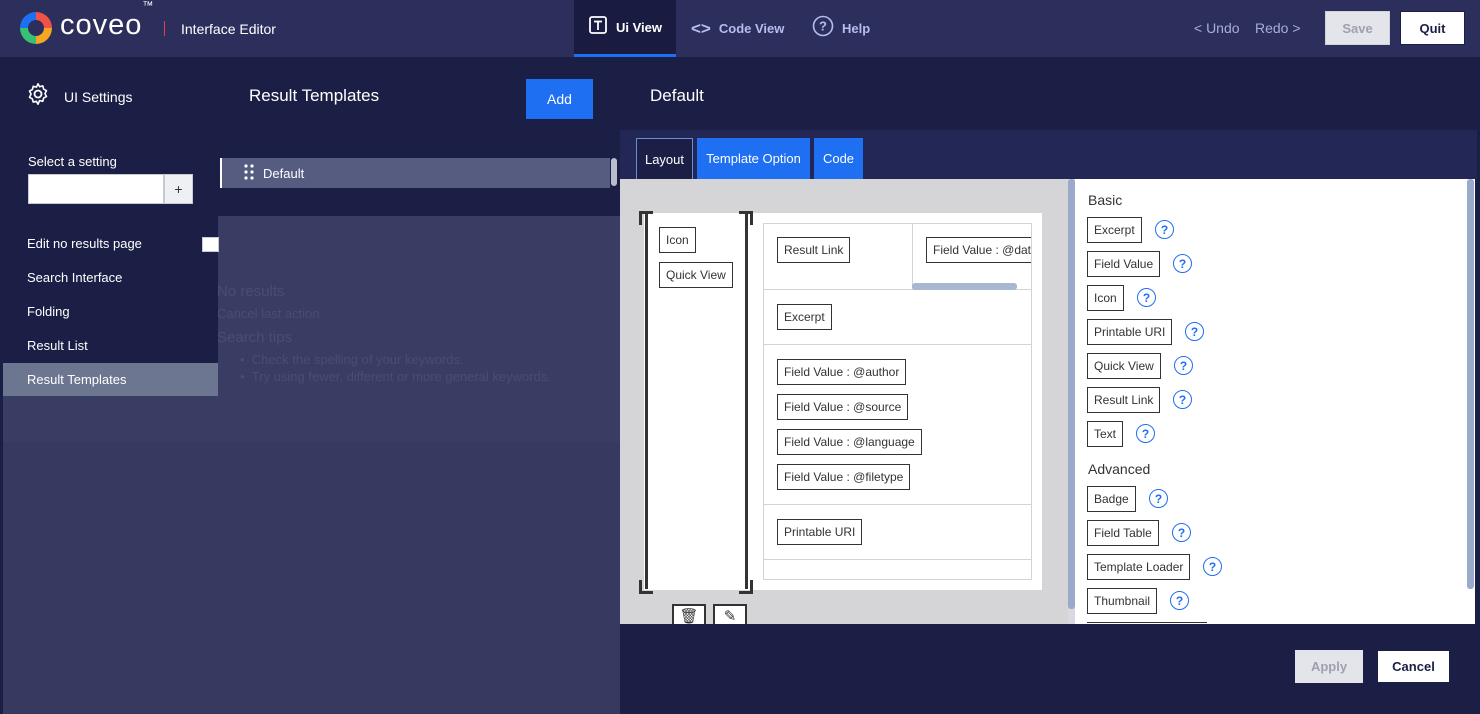 Image resolution: width=1480 pixels, height=714 pixels. What do you see at coordinates (110, 379) in the screenshot?
I see `menu-item-result-templates: Result Templates` at bounding box center [110, 379].